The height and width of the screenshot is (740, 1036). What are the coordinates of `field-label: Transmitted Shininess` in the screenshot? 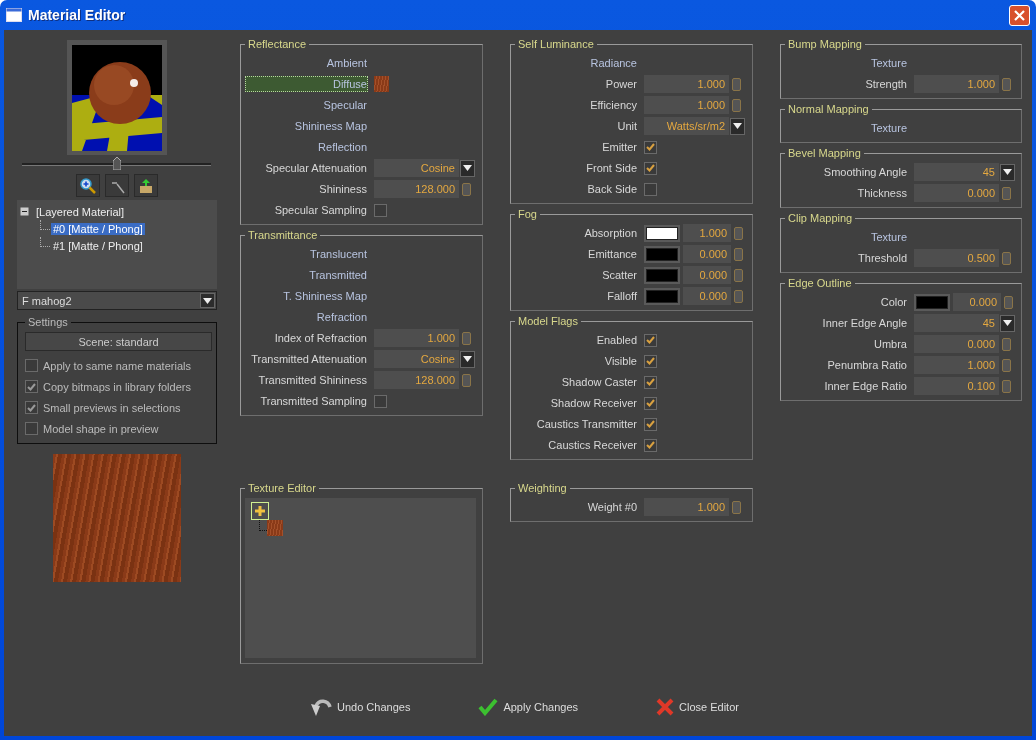 It's located at (312, 380).